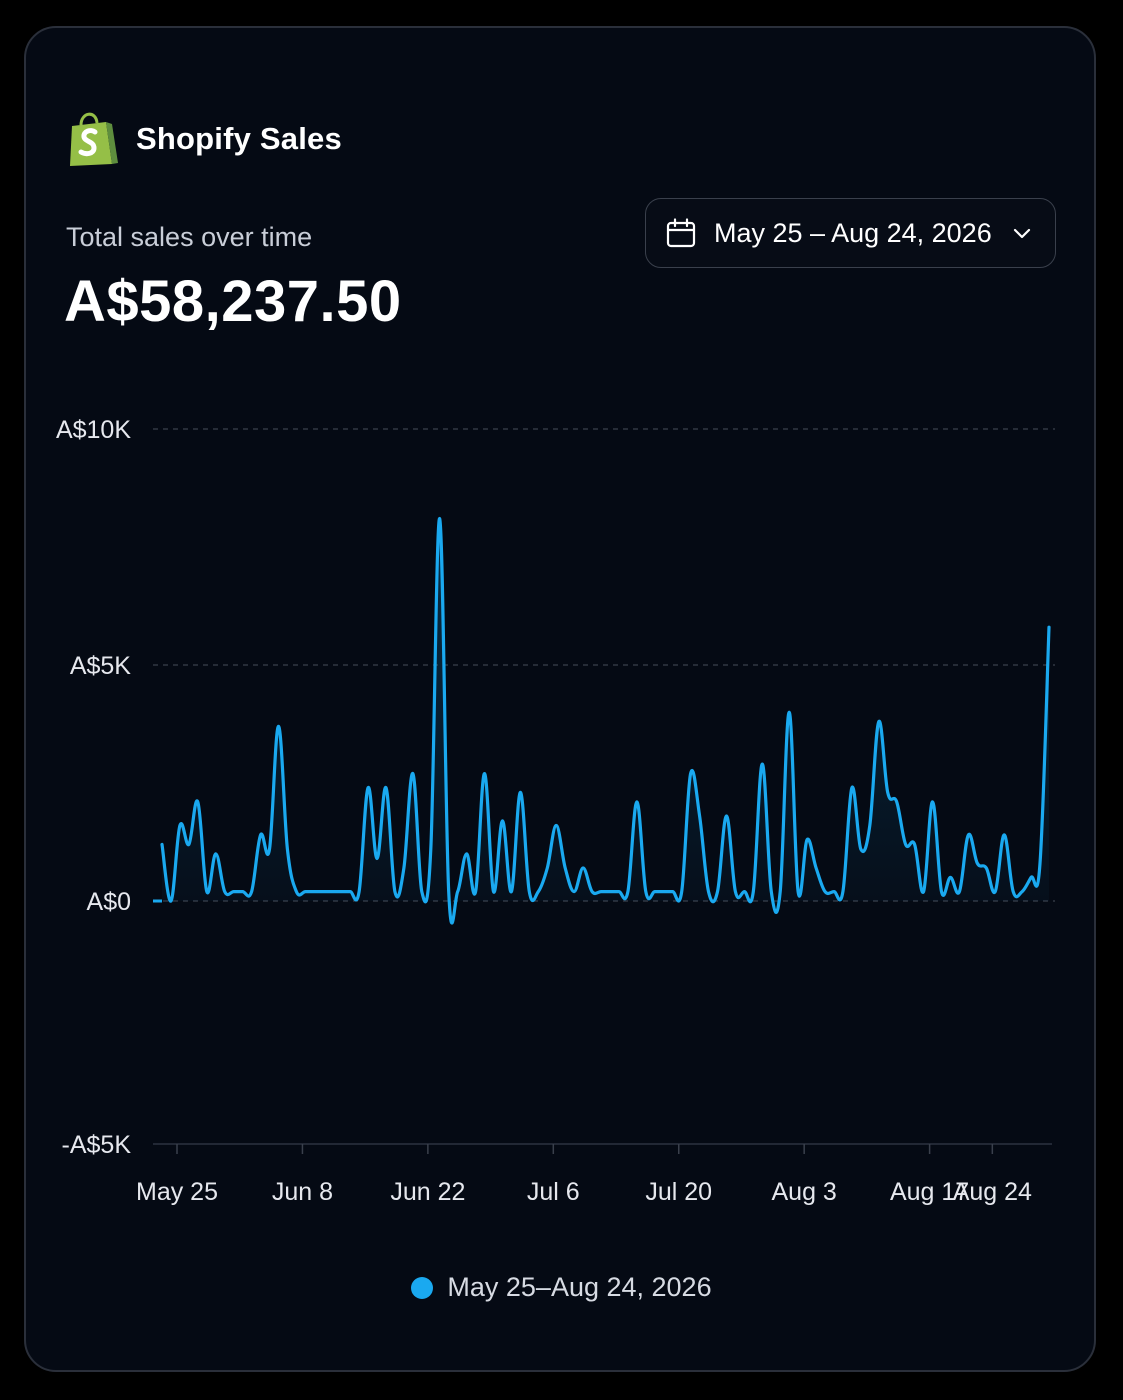 Image resolution: width=1123 pixels, height=1400 pixels. What do you see at coordinates (93, 430) in the screenshot?
I see `y-tick-label: A$10K` at bounding box center [93, 430].